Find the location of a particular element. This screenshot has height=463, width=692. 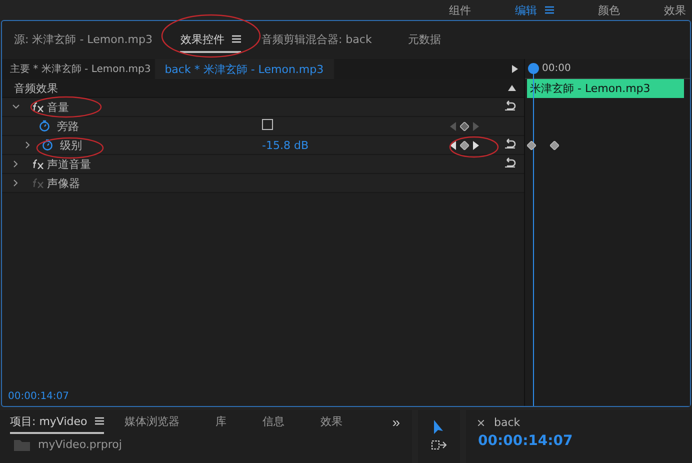

close-icon is located at coordinates (481, 423).